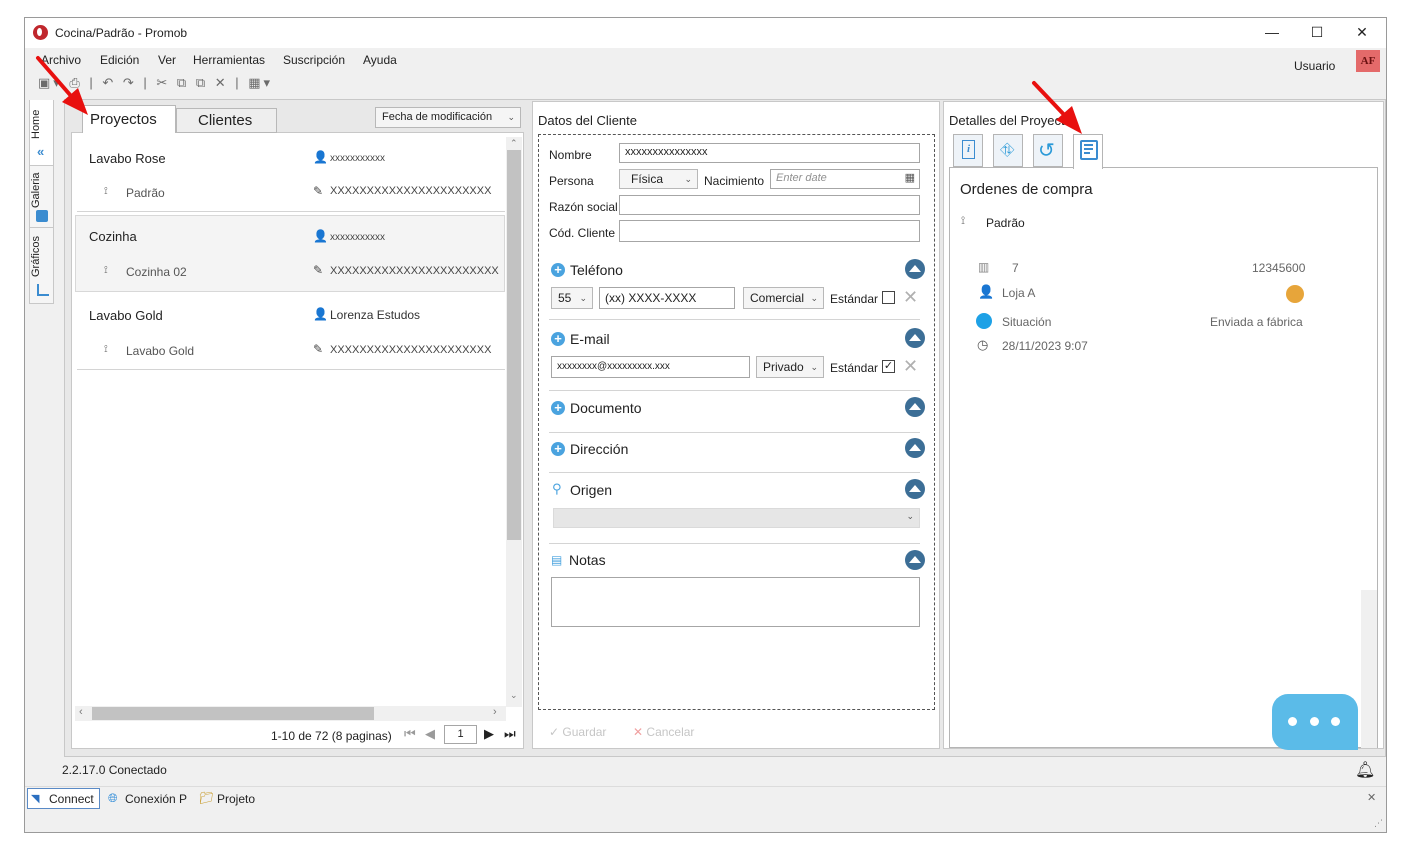 The height and width of the screenshot is (845, 1404). Describe the element at coordinates (460, 734) in the screenshot. I see `page-input: 1` at that location.